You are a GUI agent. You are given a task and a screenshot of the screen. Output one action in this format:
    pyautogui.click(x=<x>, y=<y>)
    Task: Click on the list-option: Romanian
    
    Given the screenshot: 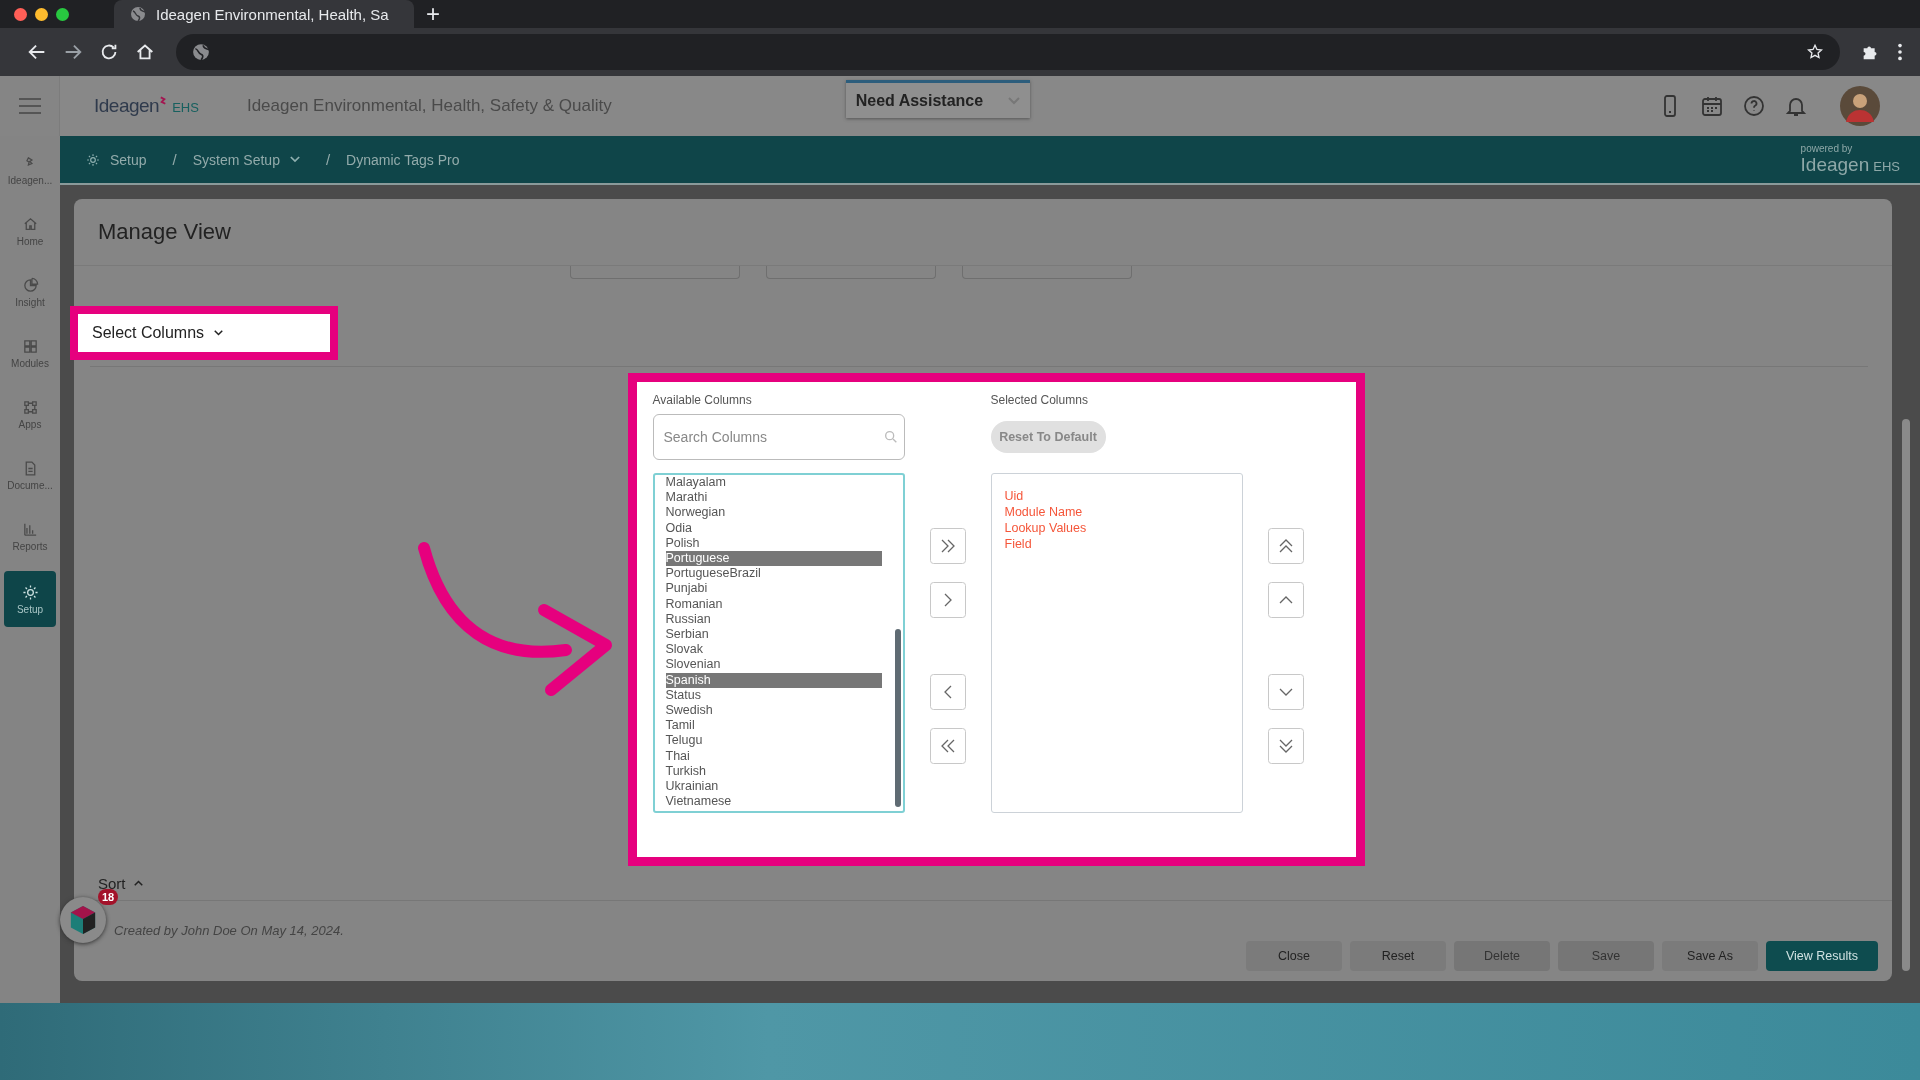 What is the action you would take?
    pyautogui.click(x=773, y=604)
    